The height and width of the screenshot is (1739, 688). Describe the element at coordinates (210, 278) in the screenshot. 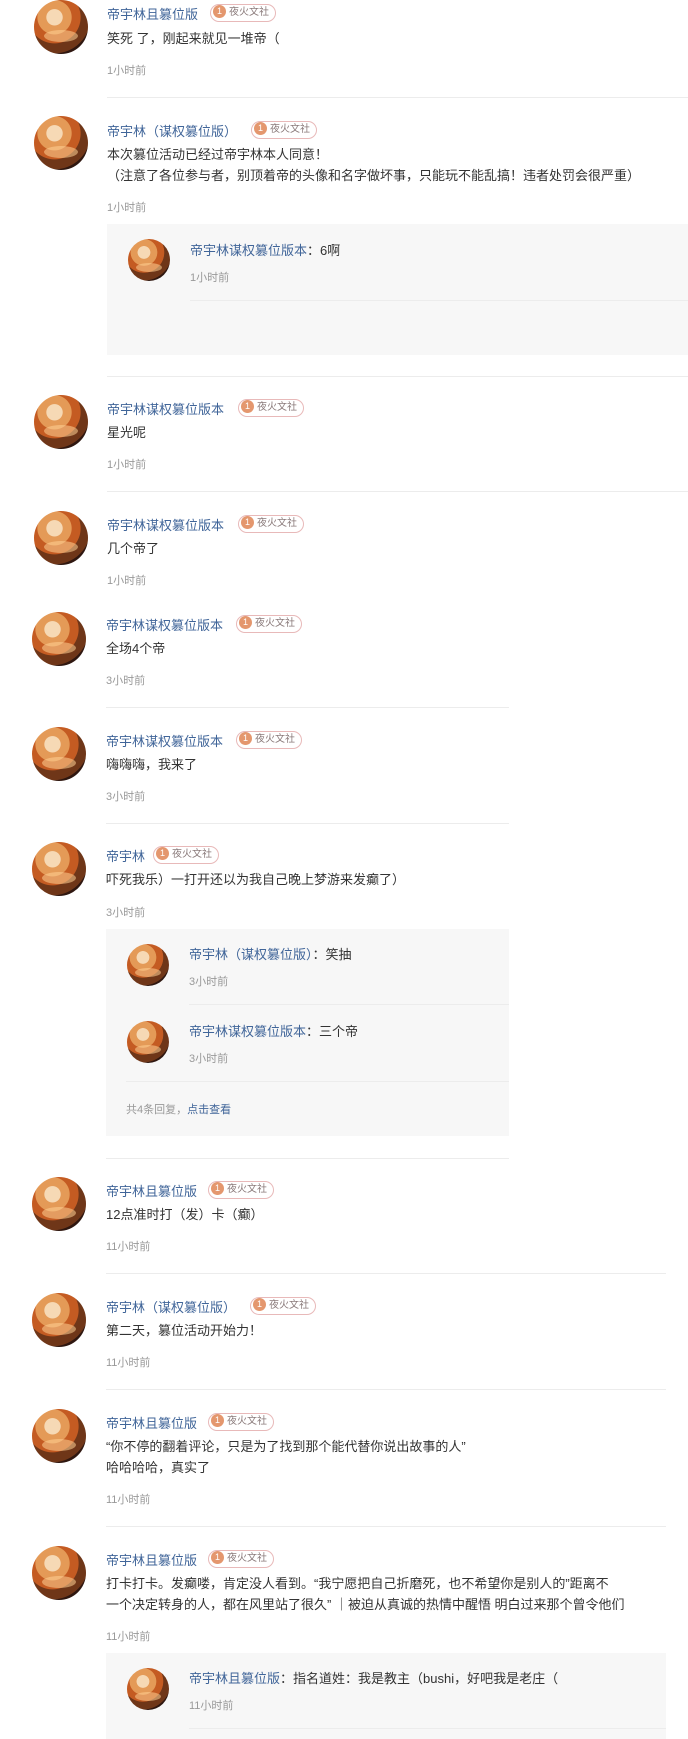

I see `reply-time: 1小时前` at that location.